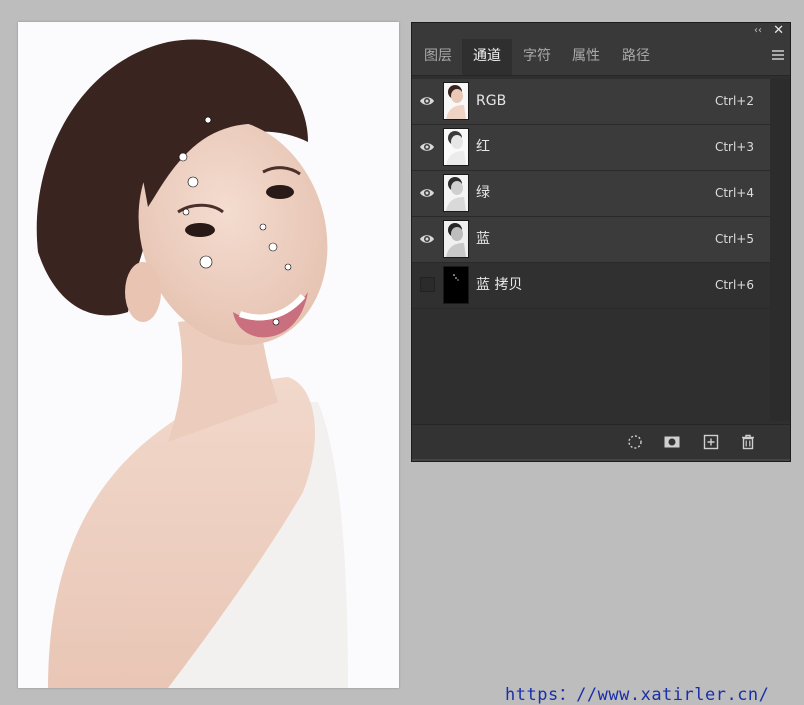  Describe the element at coordinates (483, 239) in the screenshot. I see `channel-name: 蓝` at that location.